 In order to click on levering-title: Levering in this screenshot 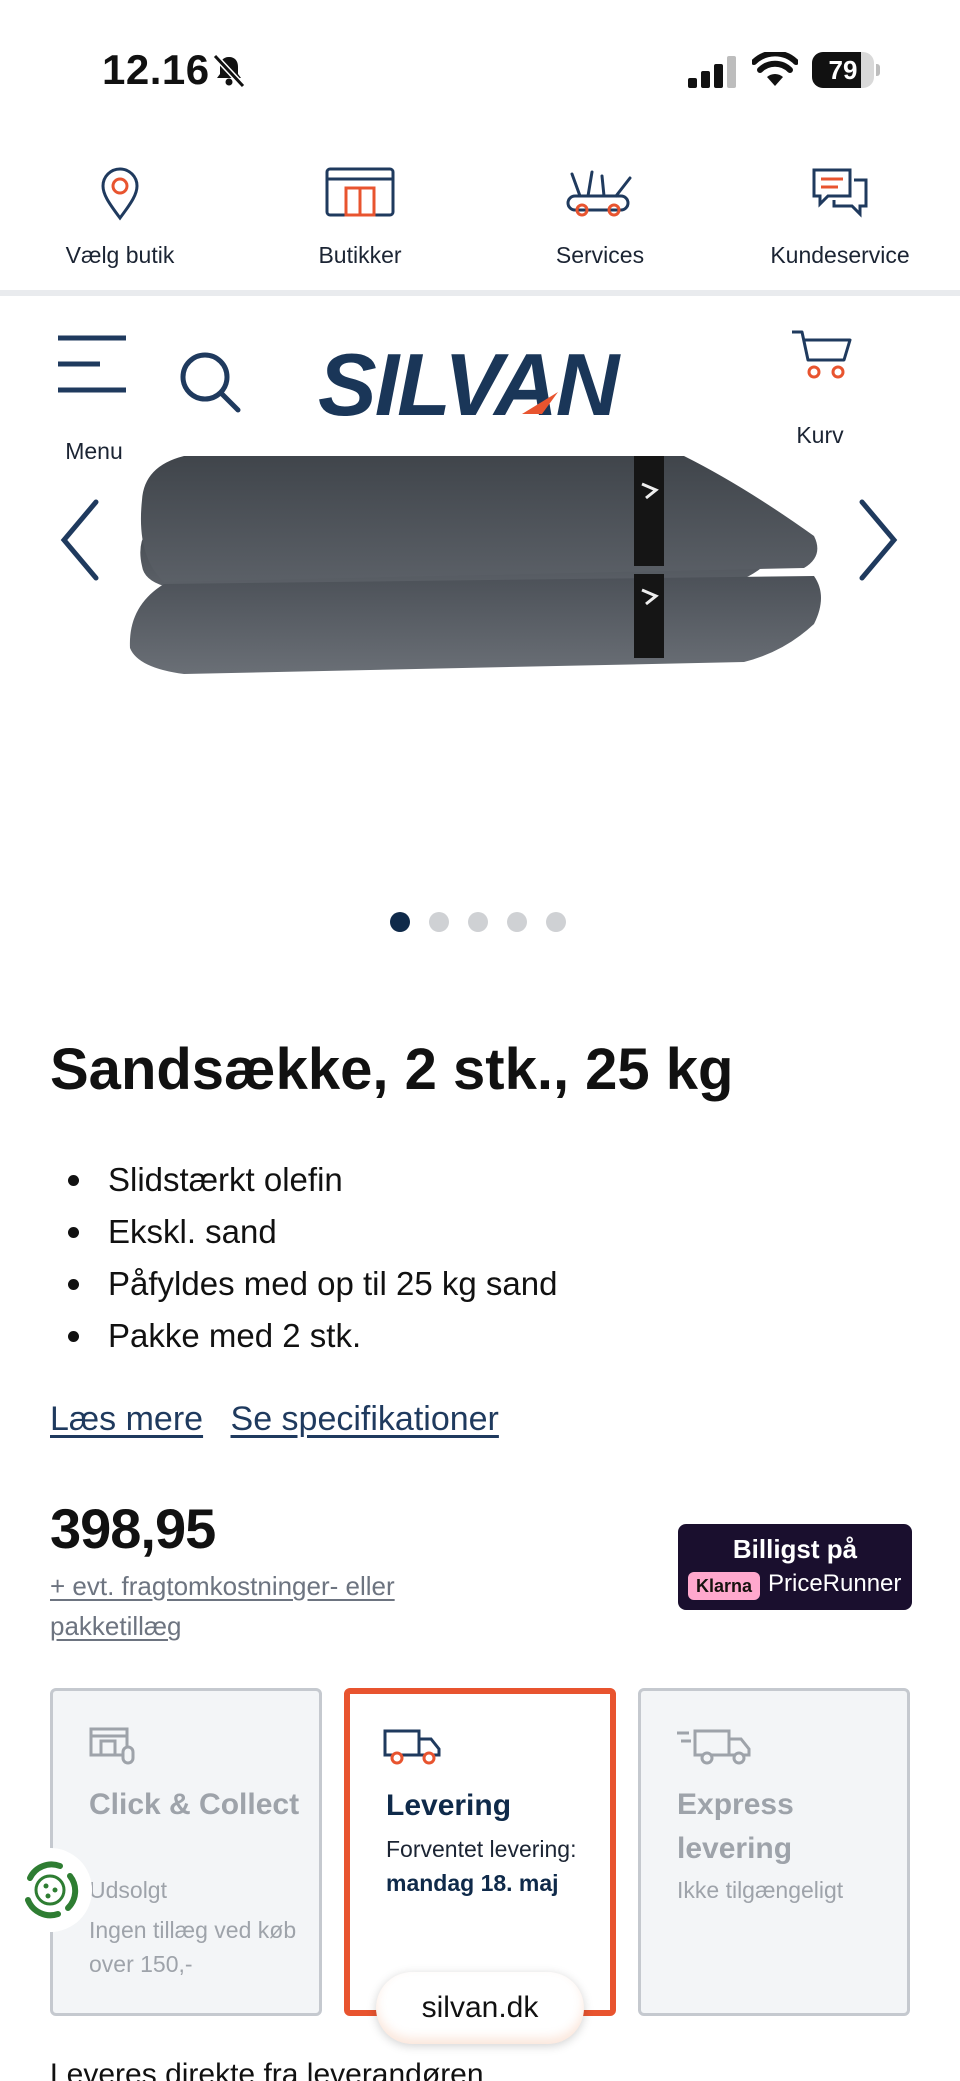, I will do `click(449, 1805)`.